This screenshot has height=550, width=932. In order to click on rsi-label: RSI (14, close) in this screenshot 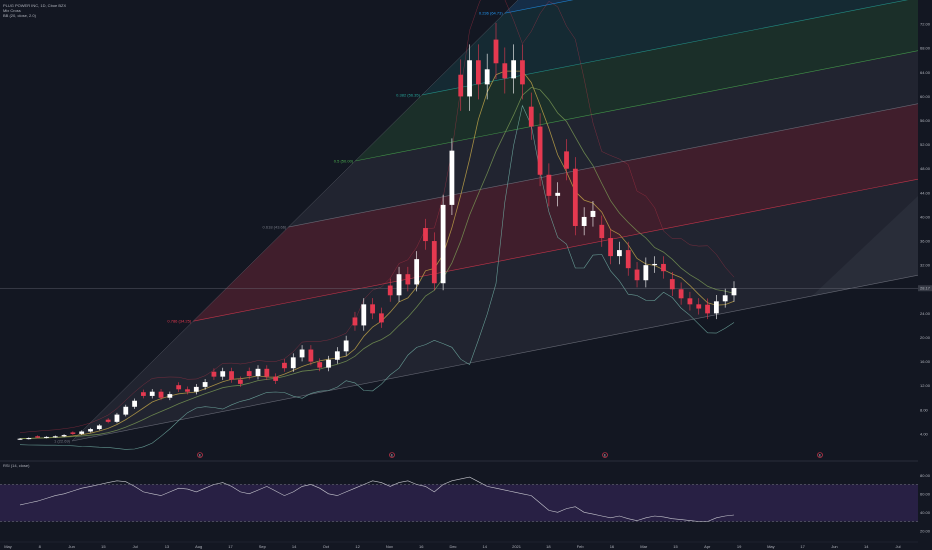, I will do `click(16, 465)`.